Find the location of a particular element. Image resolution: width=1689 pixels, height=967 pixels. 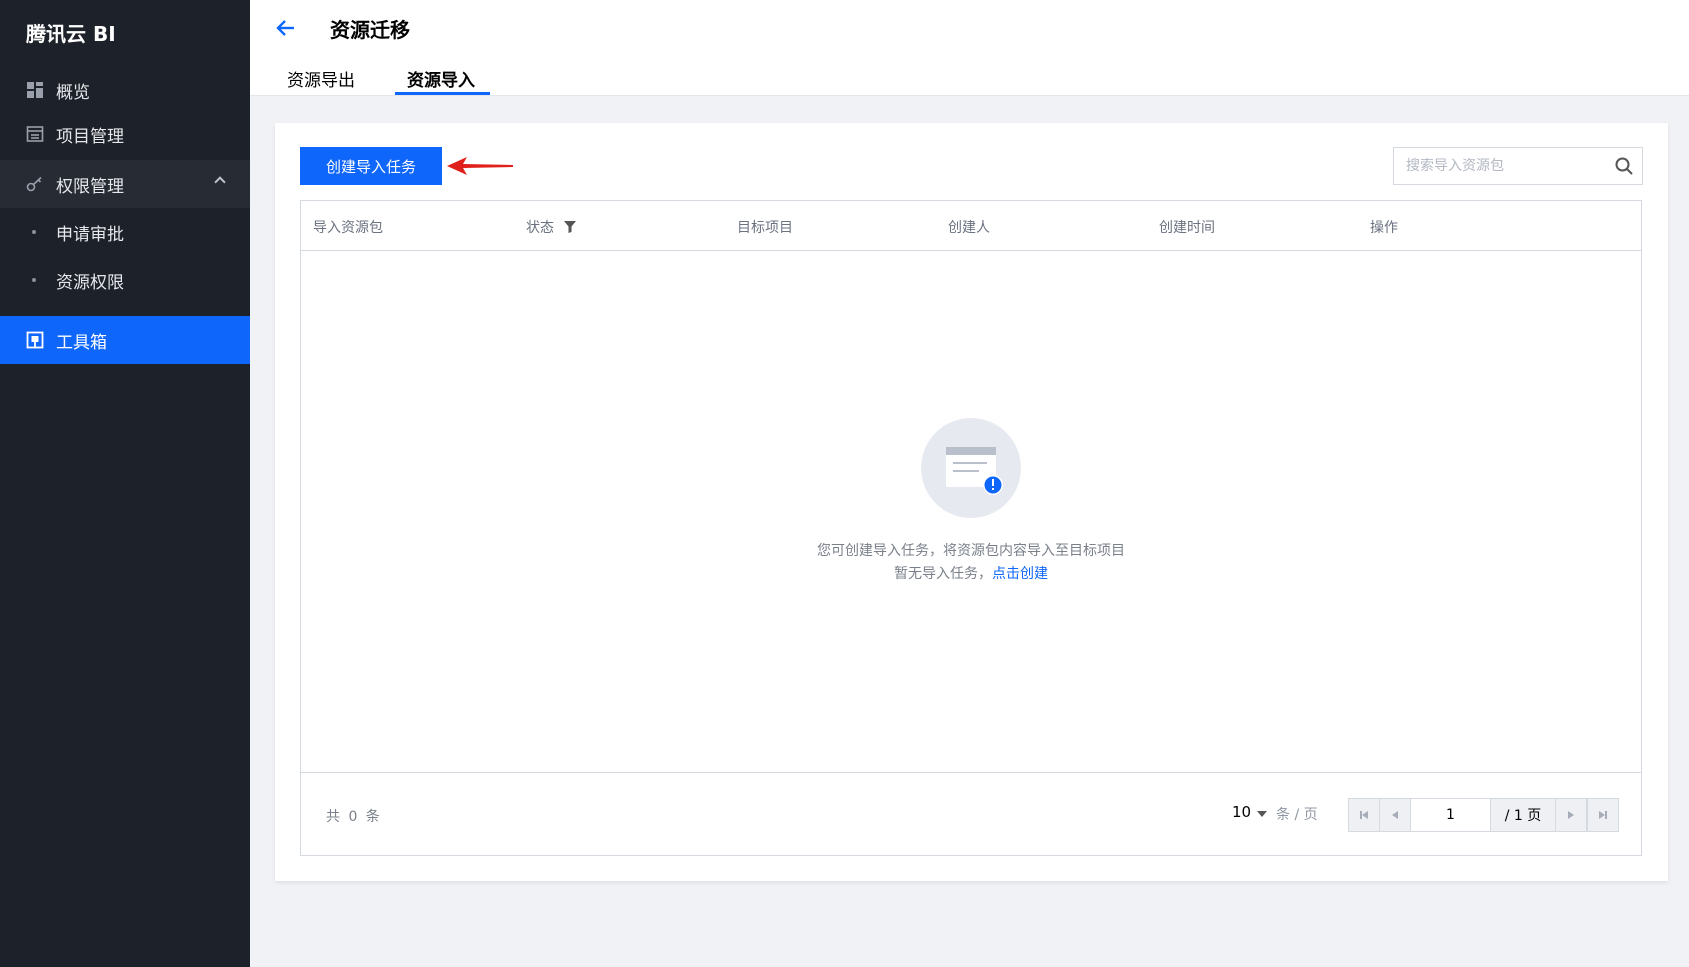

column-header-creator: 创建人 is located at coordinates (969, 228).